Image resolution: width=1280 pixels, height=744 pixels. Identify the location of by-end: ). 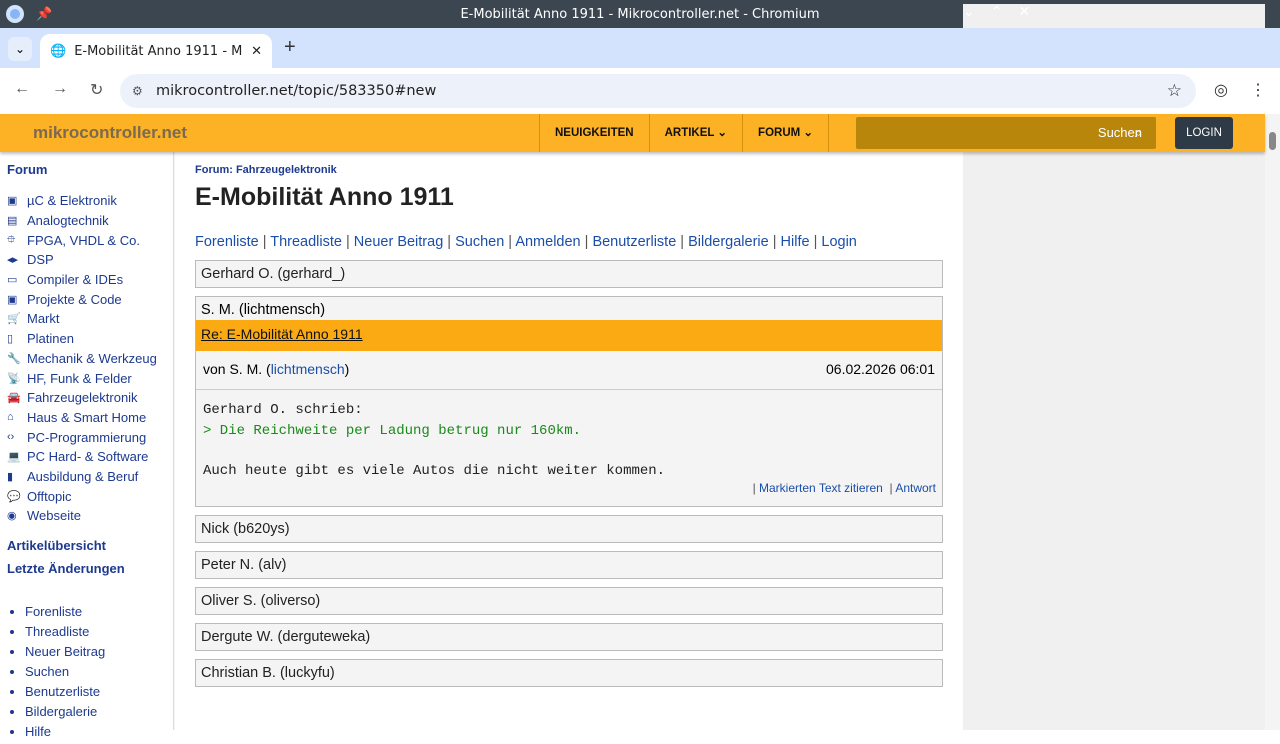
(347, 369).